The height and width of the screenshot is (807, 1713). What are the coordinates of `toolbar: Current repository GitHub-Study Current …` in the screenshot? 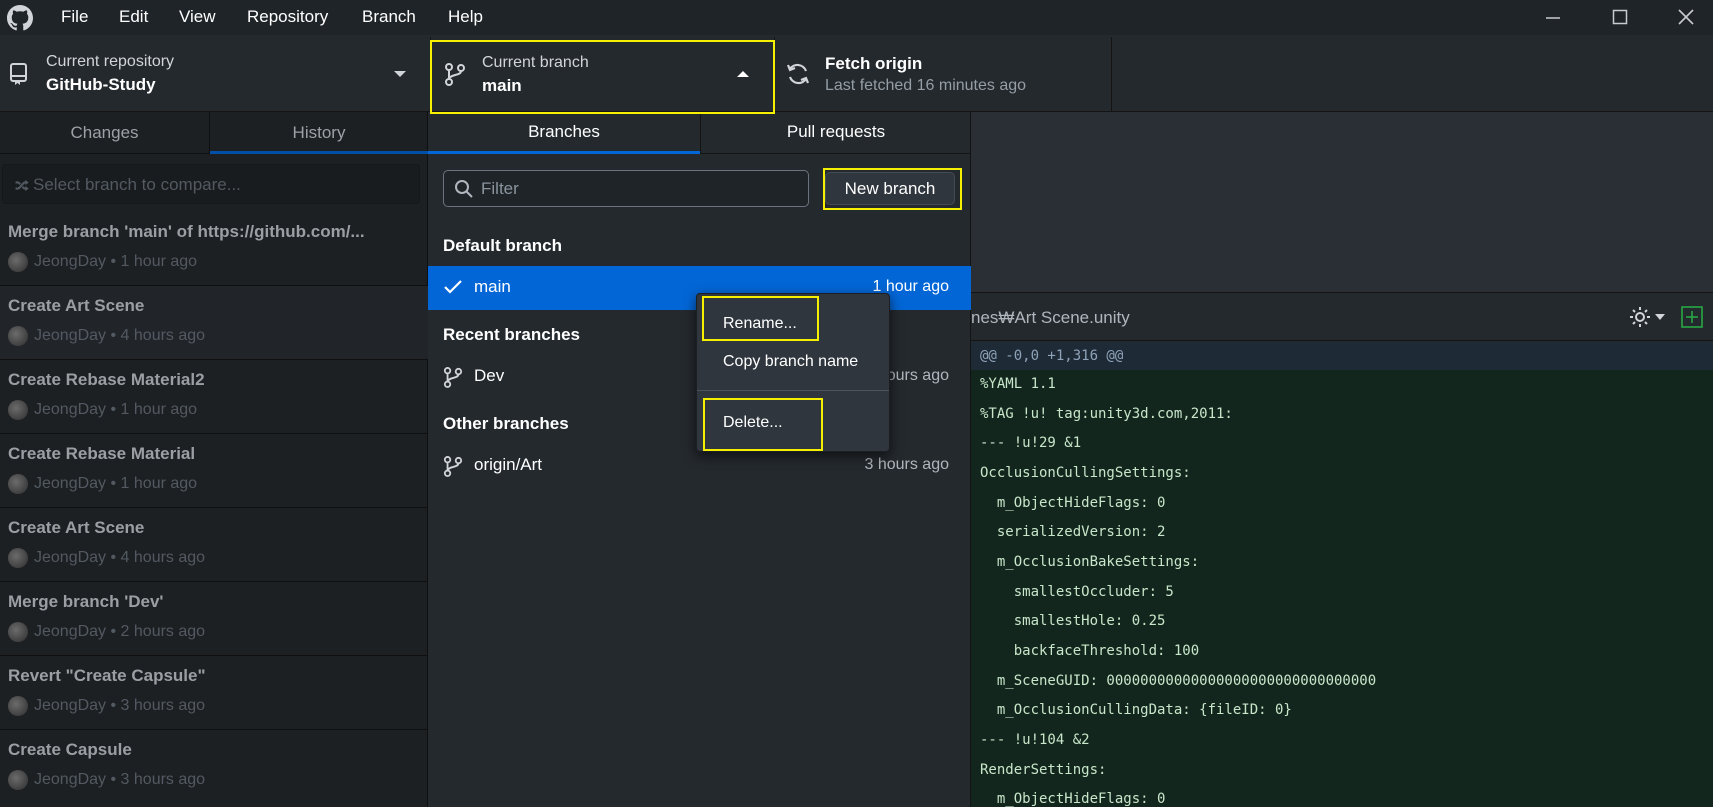 It's located at (856, 74).